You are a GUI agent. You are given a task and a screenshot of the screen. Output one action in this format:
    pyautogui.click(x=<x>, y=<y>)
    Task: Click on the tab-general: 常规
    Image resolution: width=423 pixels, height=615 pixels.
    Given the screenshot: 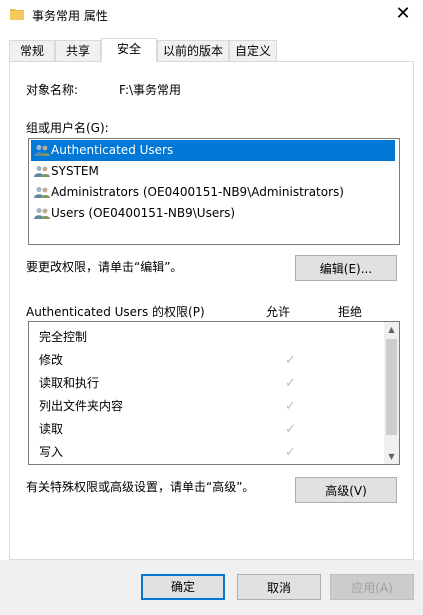 What is the action you would take?
    pyautogui.click(x=32, y=50)
    